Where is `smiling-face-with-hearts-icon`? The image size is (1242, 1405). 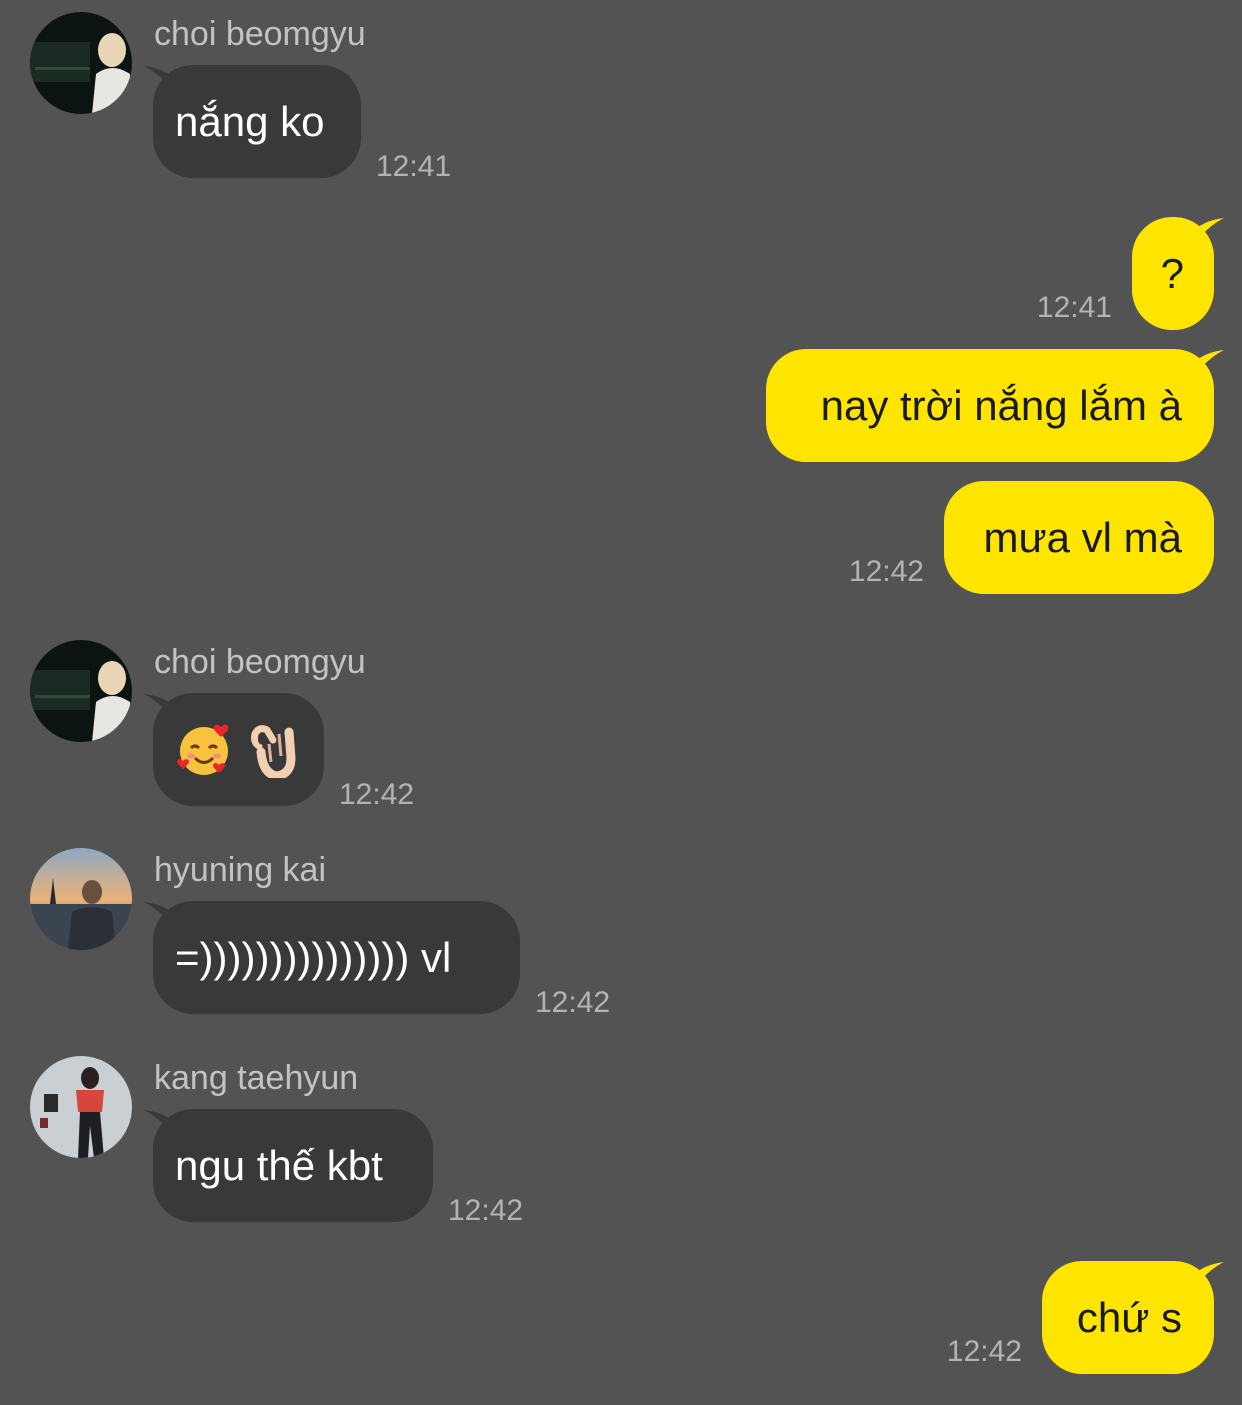
smiling-face-with-hearts-icon is located at coordinates (203, 749).